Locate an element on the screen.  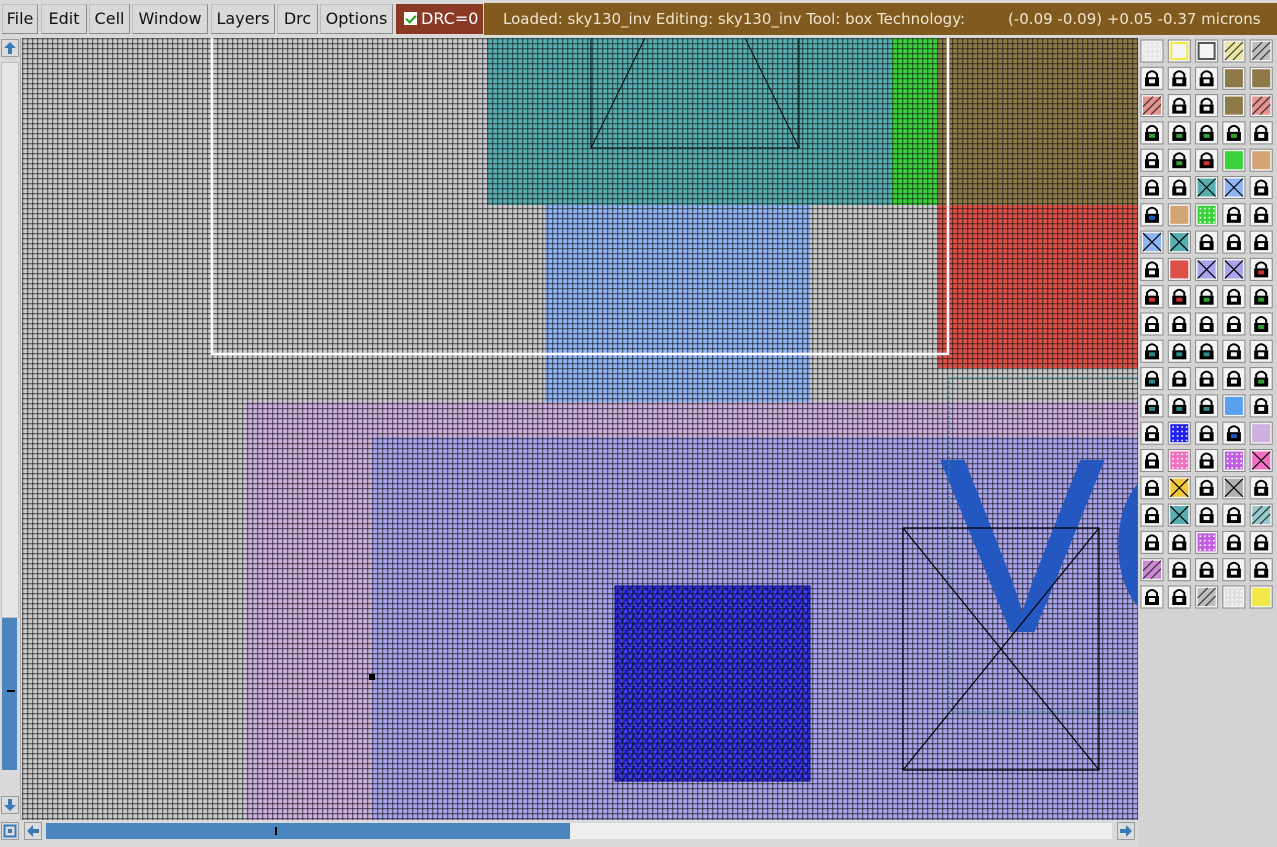
layer-tile-lock-red is located at coordinates (1152, 297).